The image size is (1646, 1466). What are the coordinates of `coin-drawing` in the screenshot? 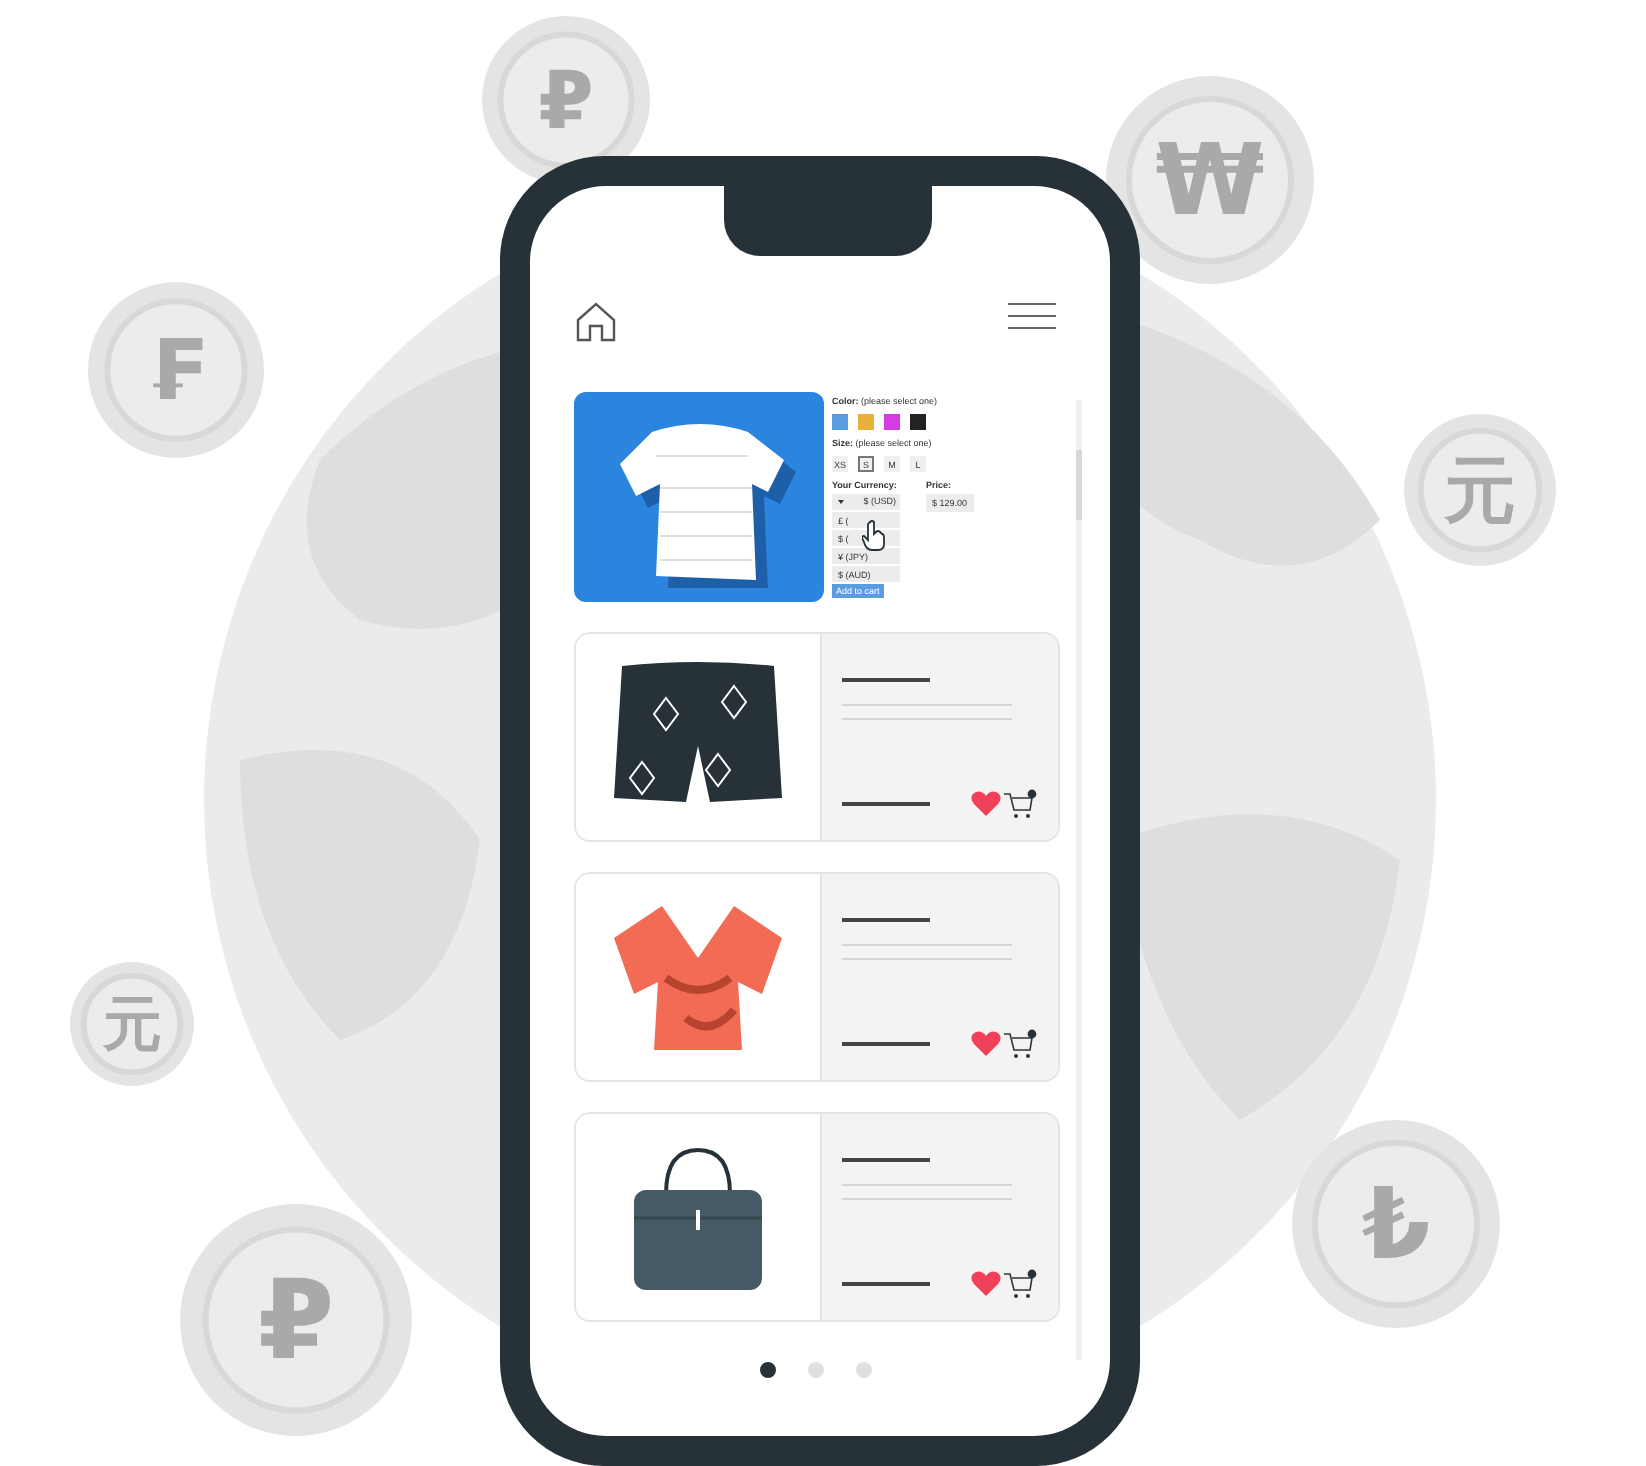 It's located at (132, 1024).